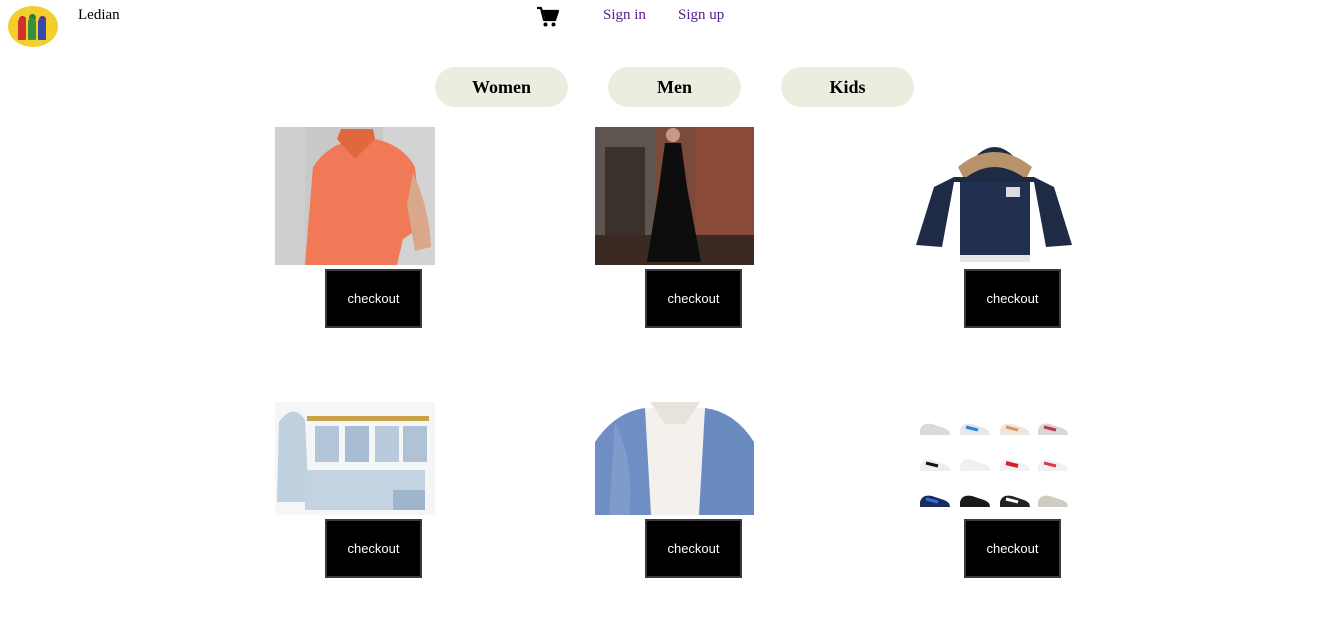 Image resolution: width=1331 pixels, height=636 pixels. What do you see at coordinates (624, 15) in the screenshot?
I see `sign-in-link: Sign in` at bounding box center [624, 15].